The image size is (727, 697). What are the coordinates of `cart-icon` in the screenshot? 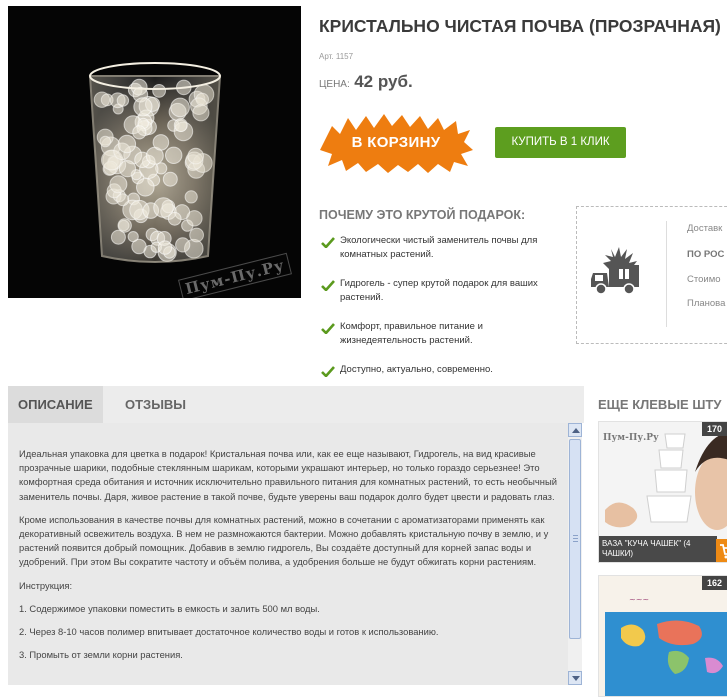 It's located at (721, 550).